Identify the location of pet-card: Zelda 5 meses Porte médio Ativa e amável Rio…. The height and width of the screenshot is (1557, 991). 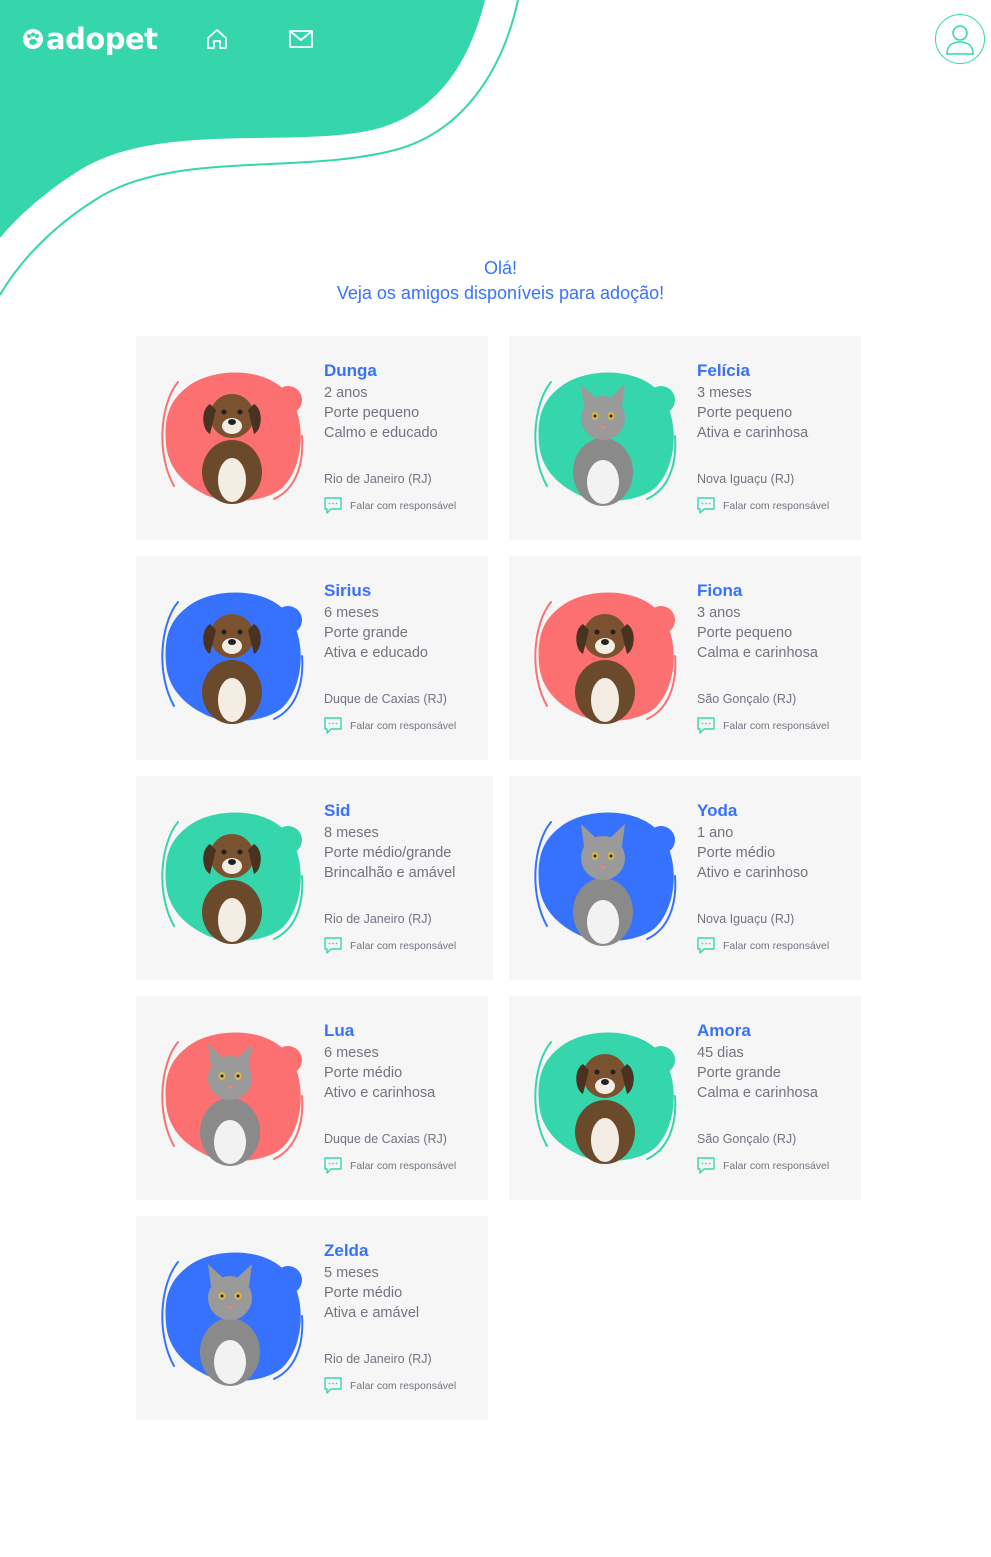
(312, 1318).